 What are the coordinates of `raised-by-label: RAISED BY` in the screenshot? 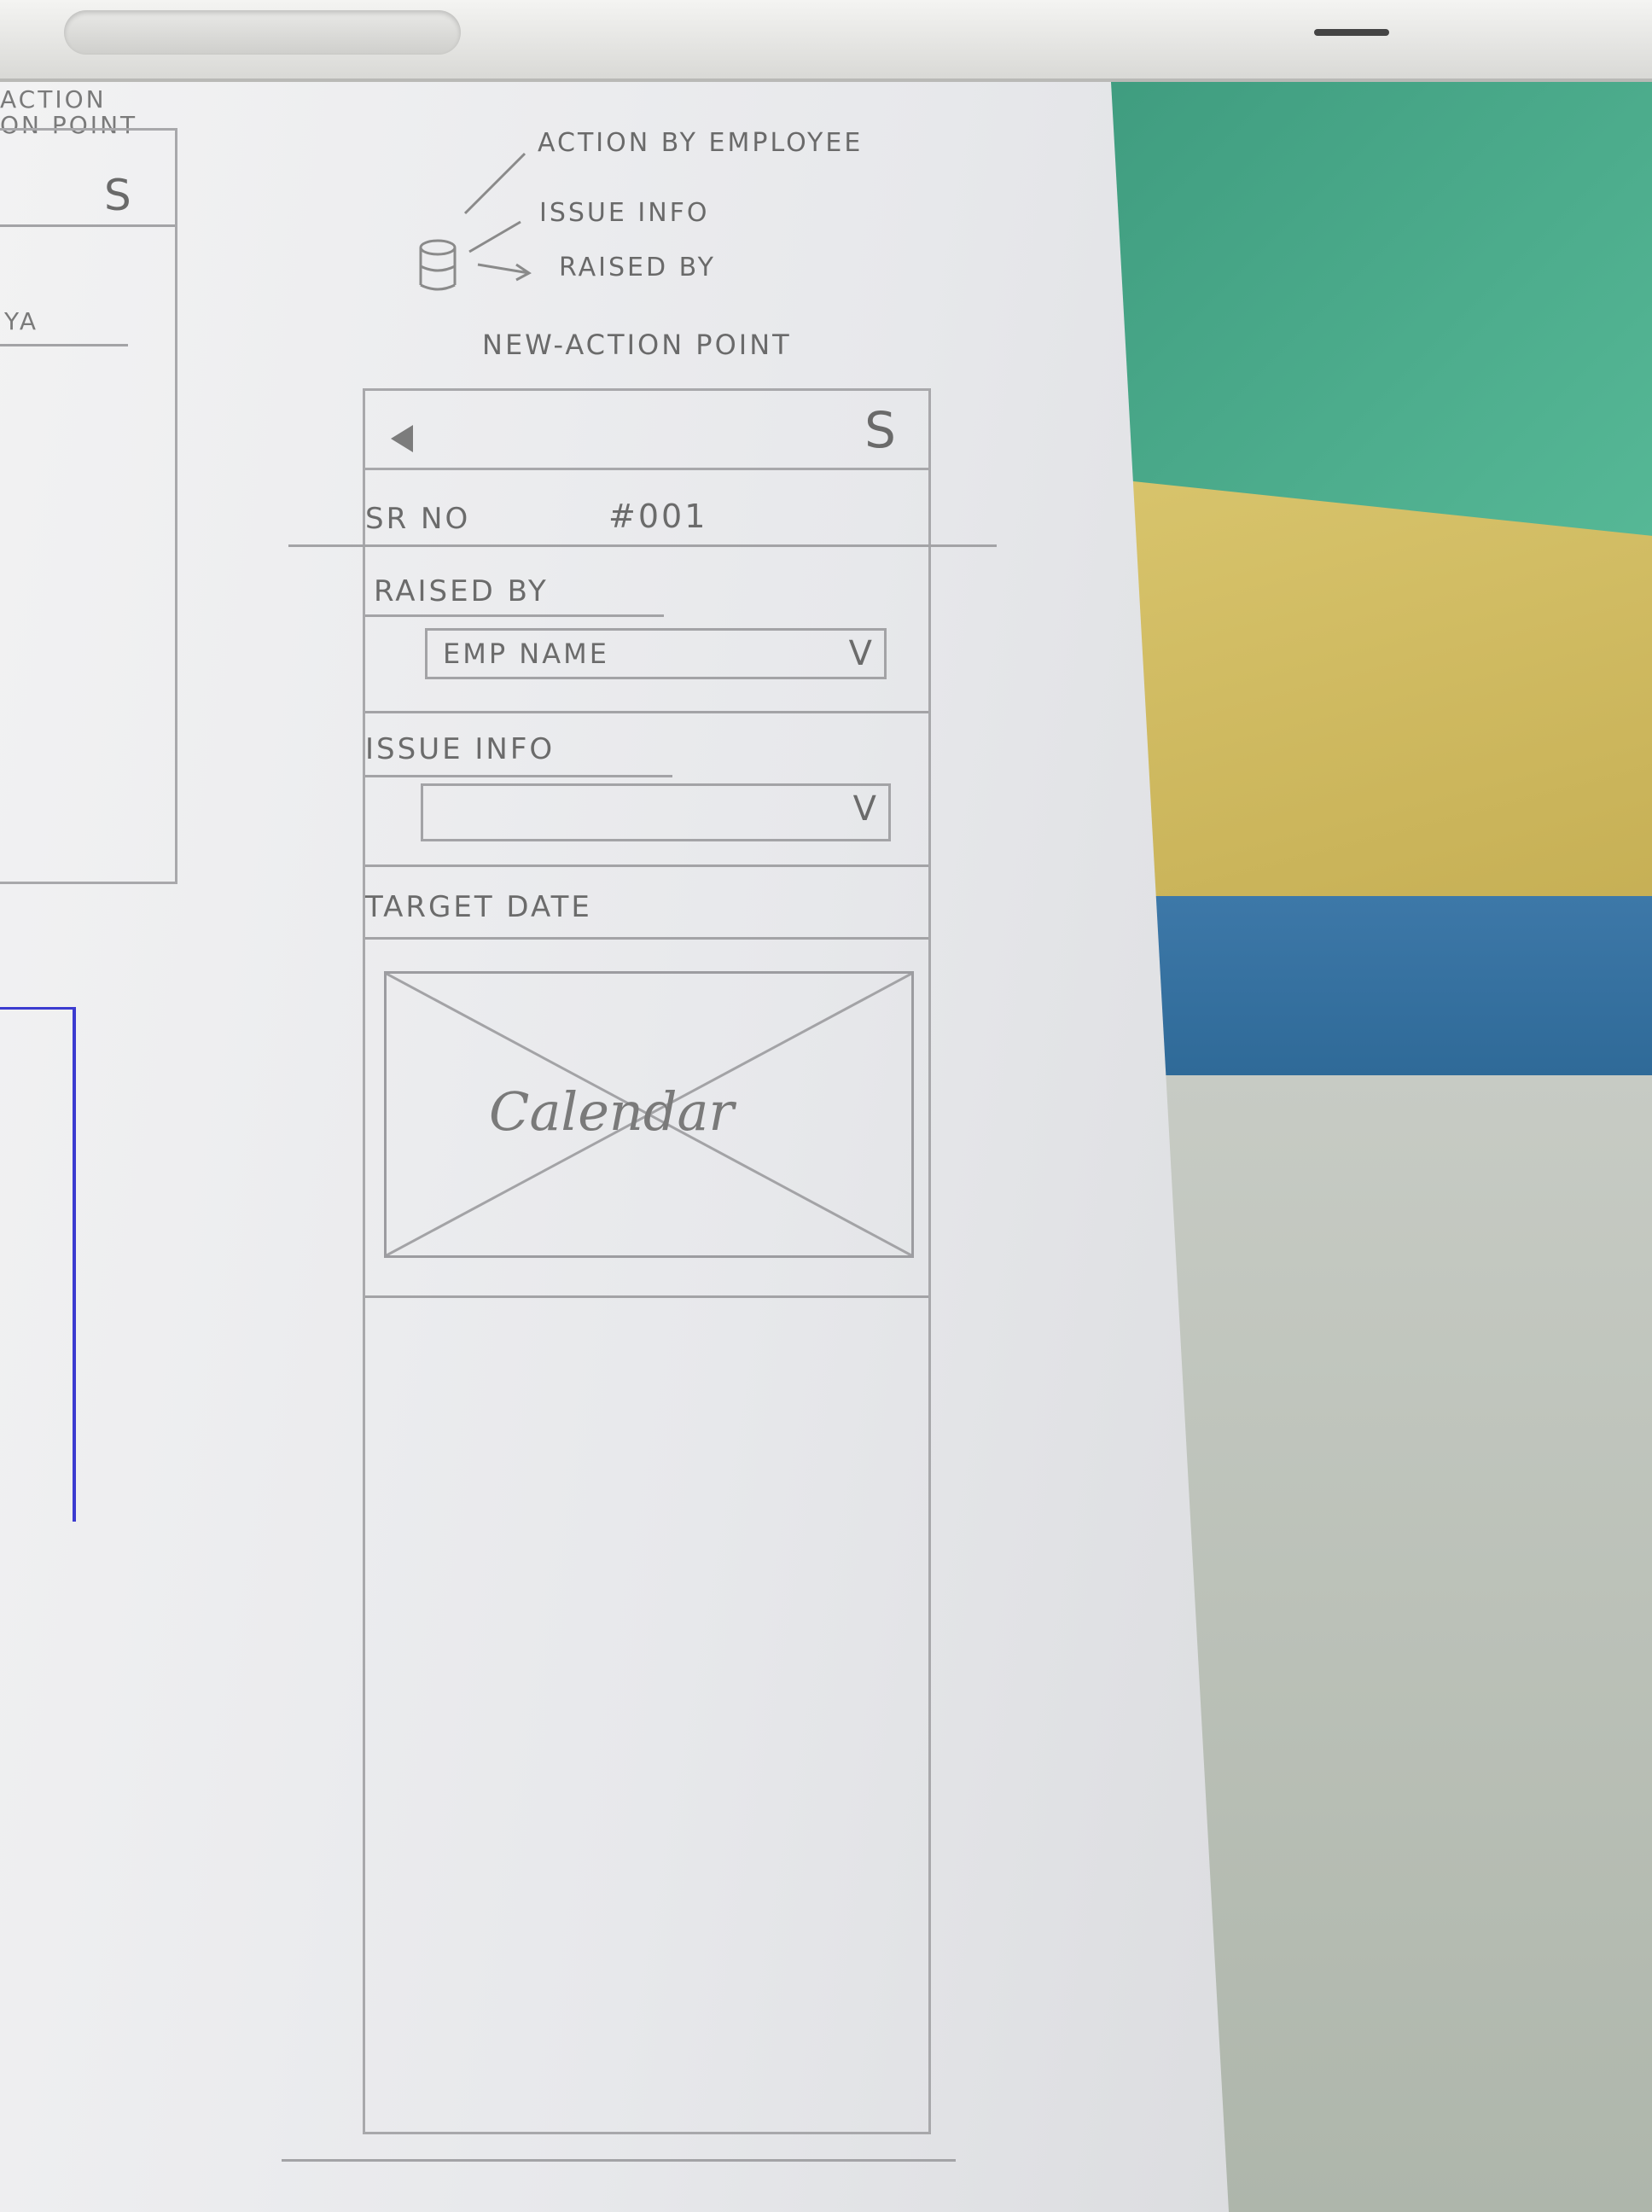 It's located at (461, 591).